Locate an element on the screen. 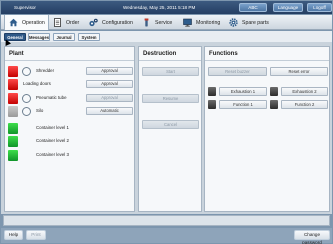  document-icon is located at coordinates (57, 22).